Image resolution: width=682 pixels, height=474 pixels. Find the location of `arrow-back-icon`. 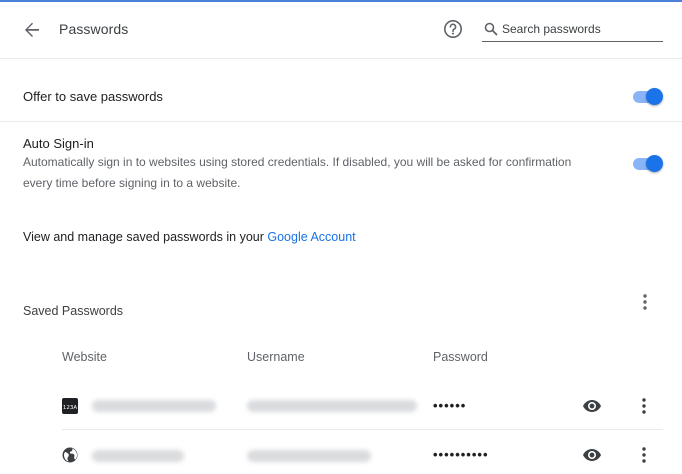

arrow-back-icon is located at coordinates (32, 29).